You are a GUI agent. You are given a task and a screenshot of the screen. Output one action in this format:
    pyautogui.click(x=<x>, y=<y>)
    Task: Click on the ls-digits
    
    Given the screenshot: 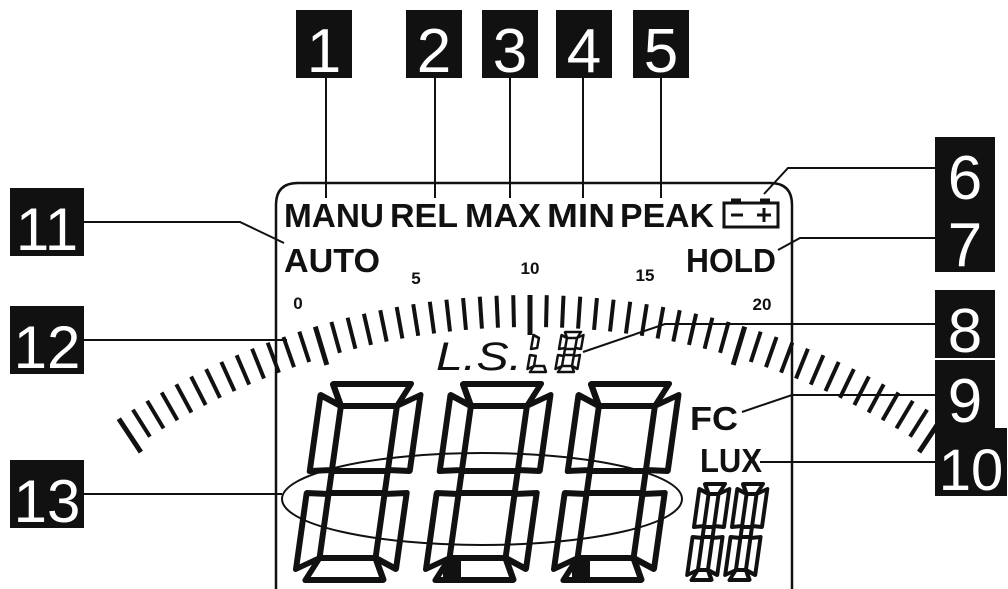 What is the action you would take?
    pyautogui.click(x=555, y=352)
    